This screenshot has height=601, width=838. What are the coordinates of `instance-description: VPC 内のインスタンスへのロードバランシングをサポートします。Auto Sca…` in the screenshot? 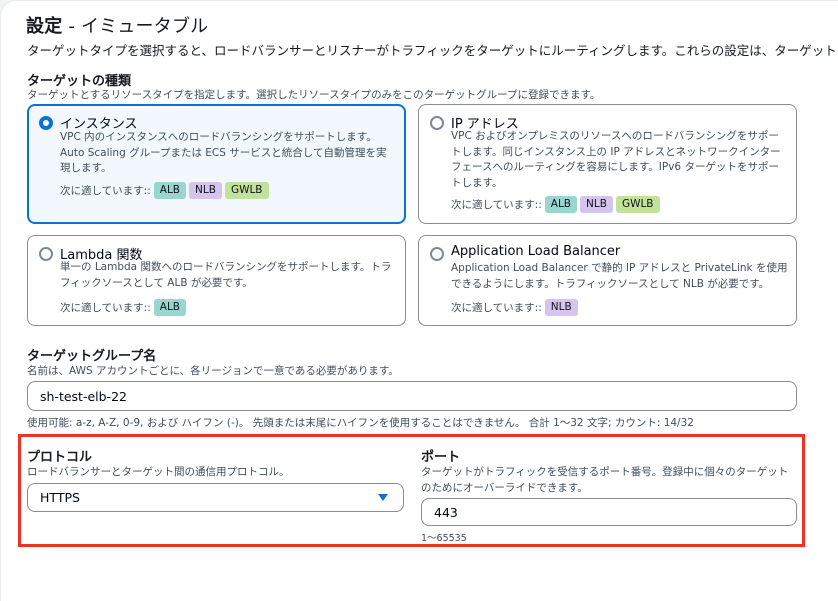 It's located at (223, 152).